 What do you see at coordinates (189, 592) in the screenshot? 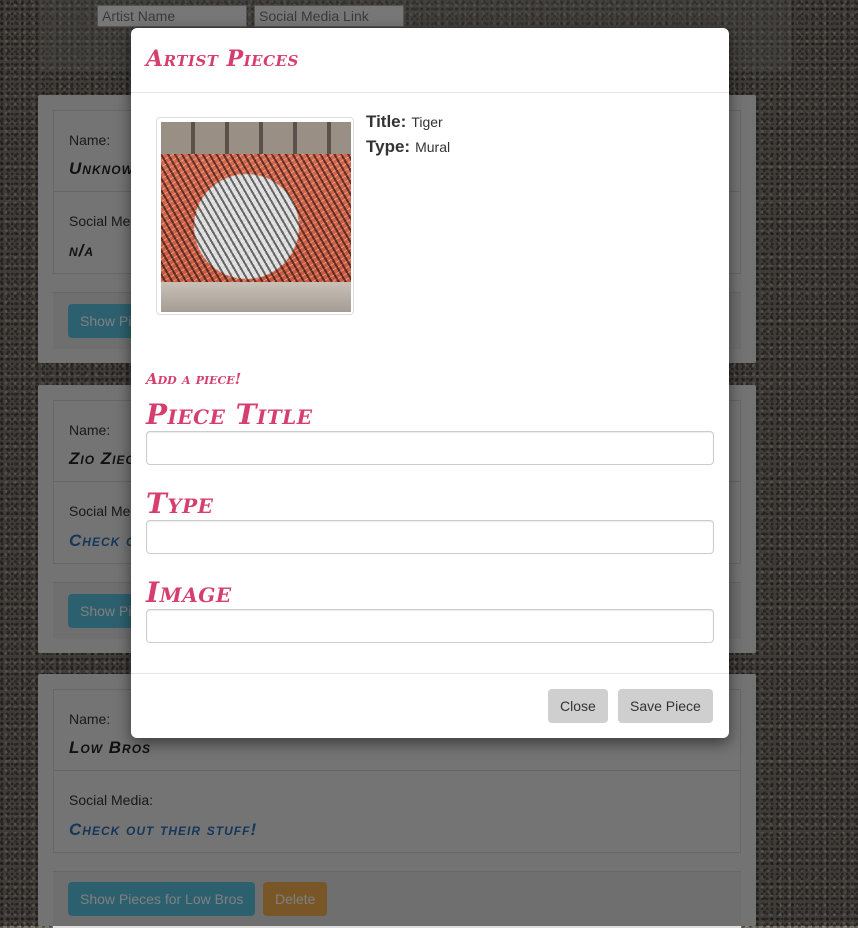
I see `image-field-label: Image` at bounding box center [189, 592].